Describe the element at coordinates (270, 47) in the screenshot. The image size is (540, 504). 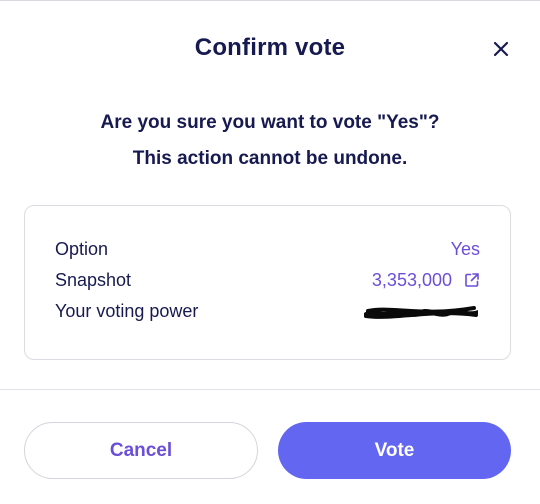
I see `dialog-title: Confirm vote` at that location.